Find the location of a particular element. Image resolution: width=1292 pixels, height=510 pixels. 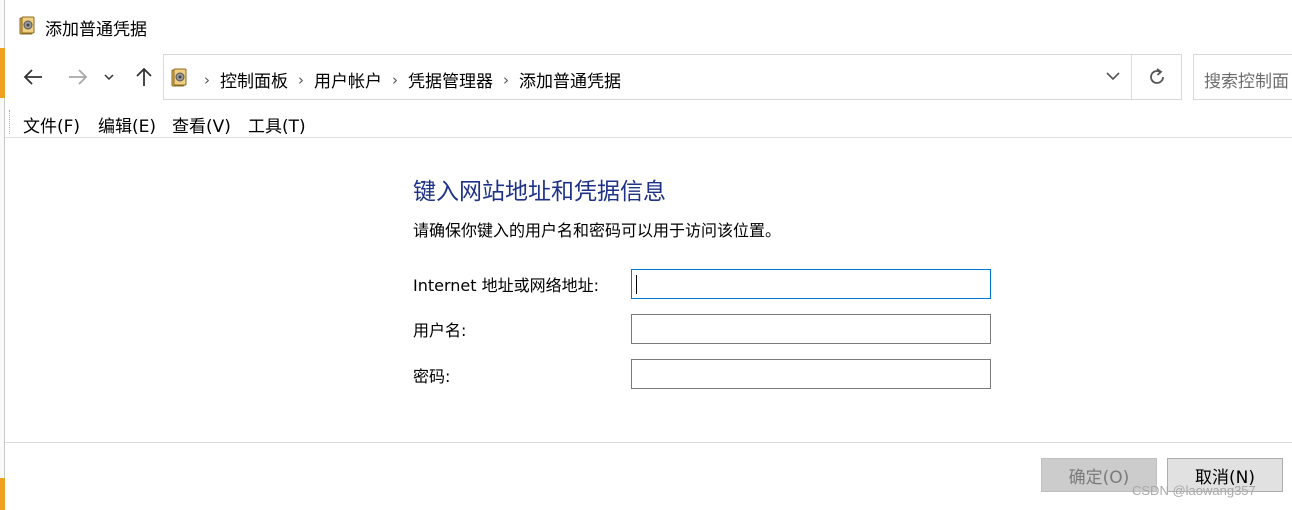

footer-divider is located at coordinates (648, 442).